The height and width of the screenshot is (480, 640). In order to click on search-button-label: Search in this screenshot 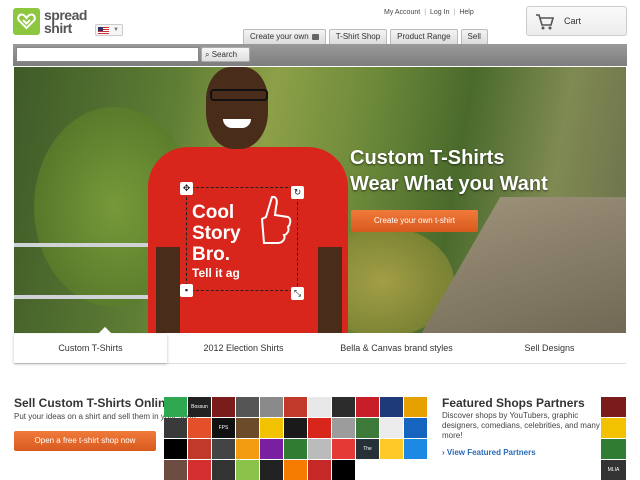, I will do `click(224, 54)`.